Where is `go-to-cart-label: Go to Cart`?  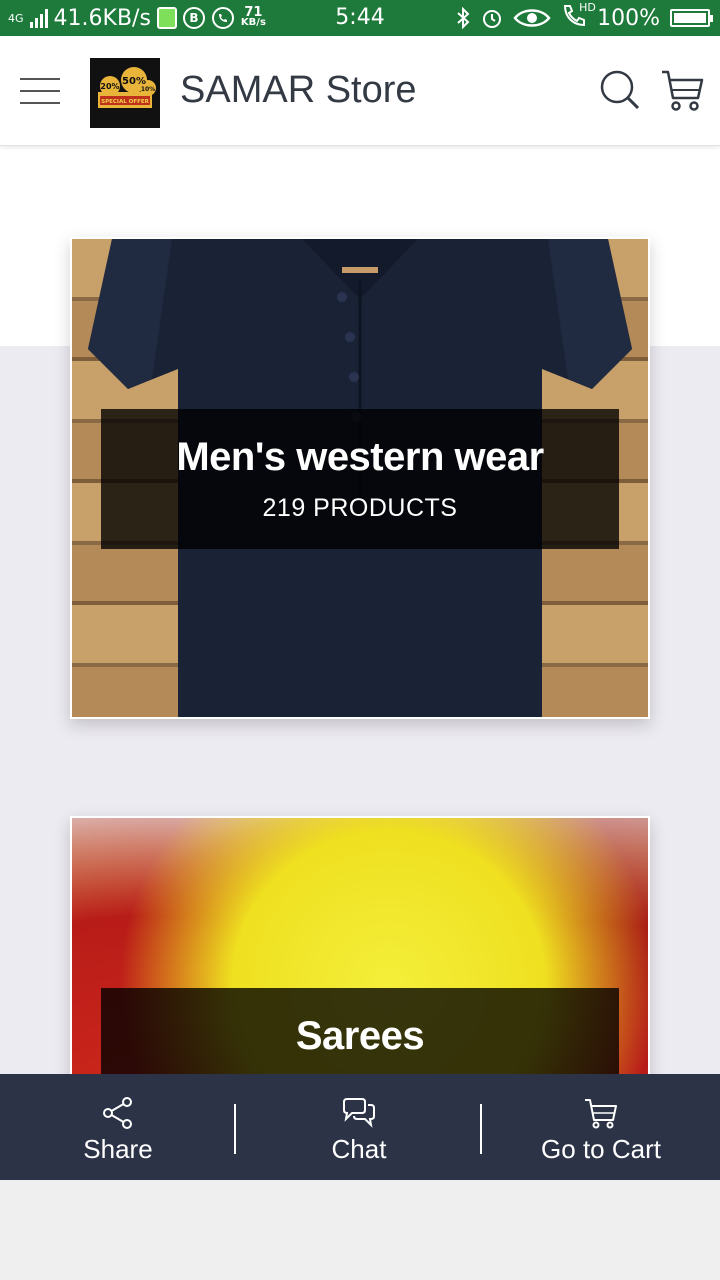
go-to-cart-label: Go to Cart is located at coordinates (601, 1148).